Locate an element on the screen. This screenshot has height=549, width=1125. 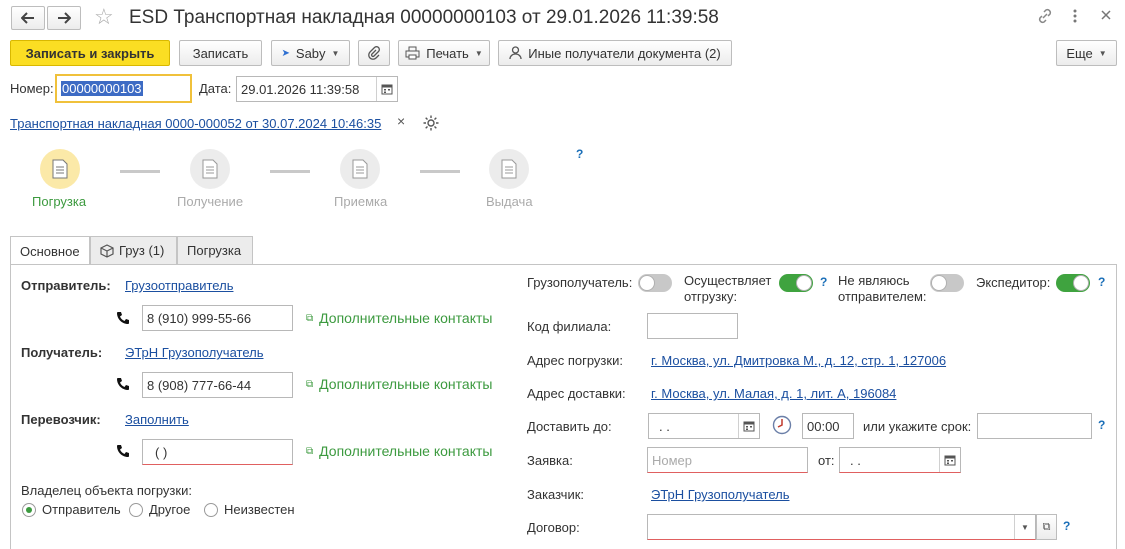
request-date-input: . . is located at coordinates (900, 460).